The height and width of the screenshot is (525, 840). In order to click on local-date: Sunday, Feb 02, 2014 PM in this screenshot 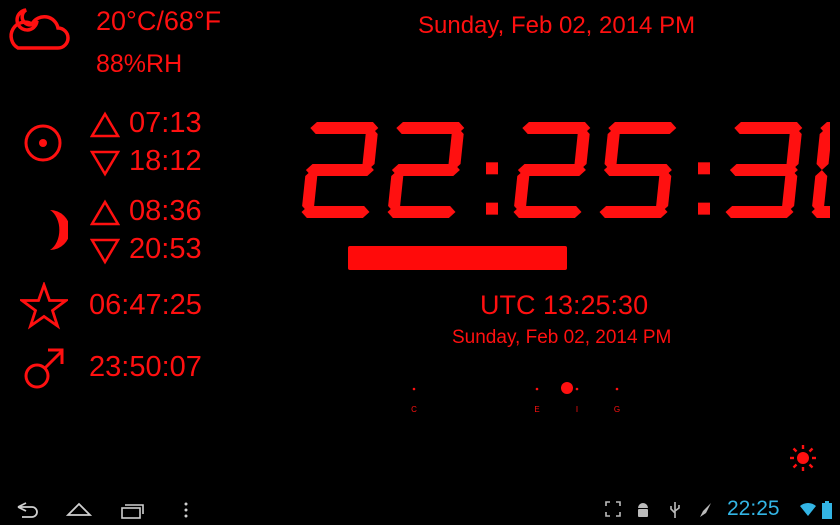, I will do `click(557, 25)`.